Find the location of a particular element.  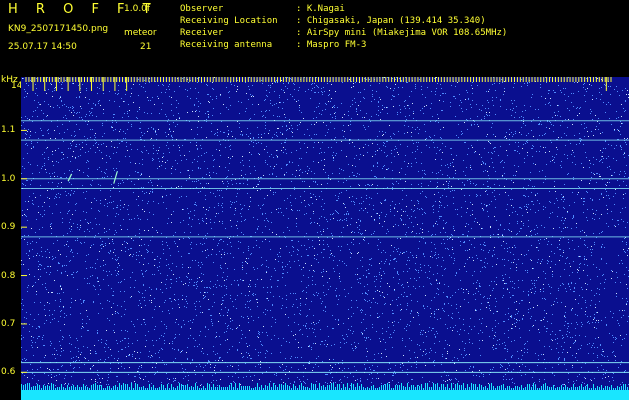

antenna-label: Receiving antenna is located at coordinates (226, 45).